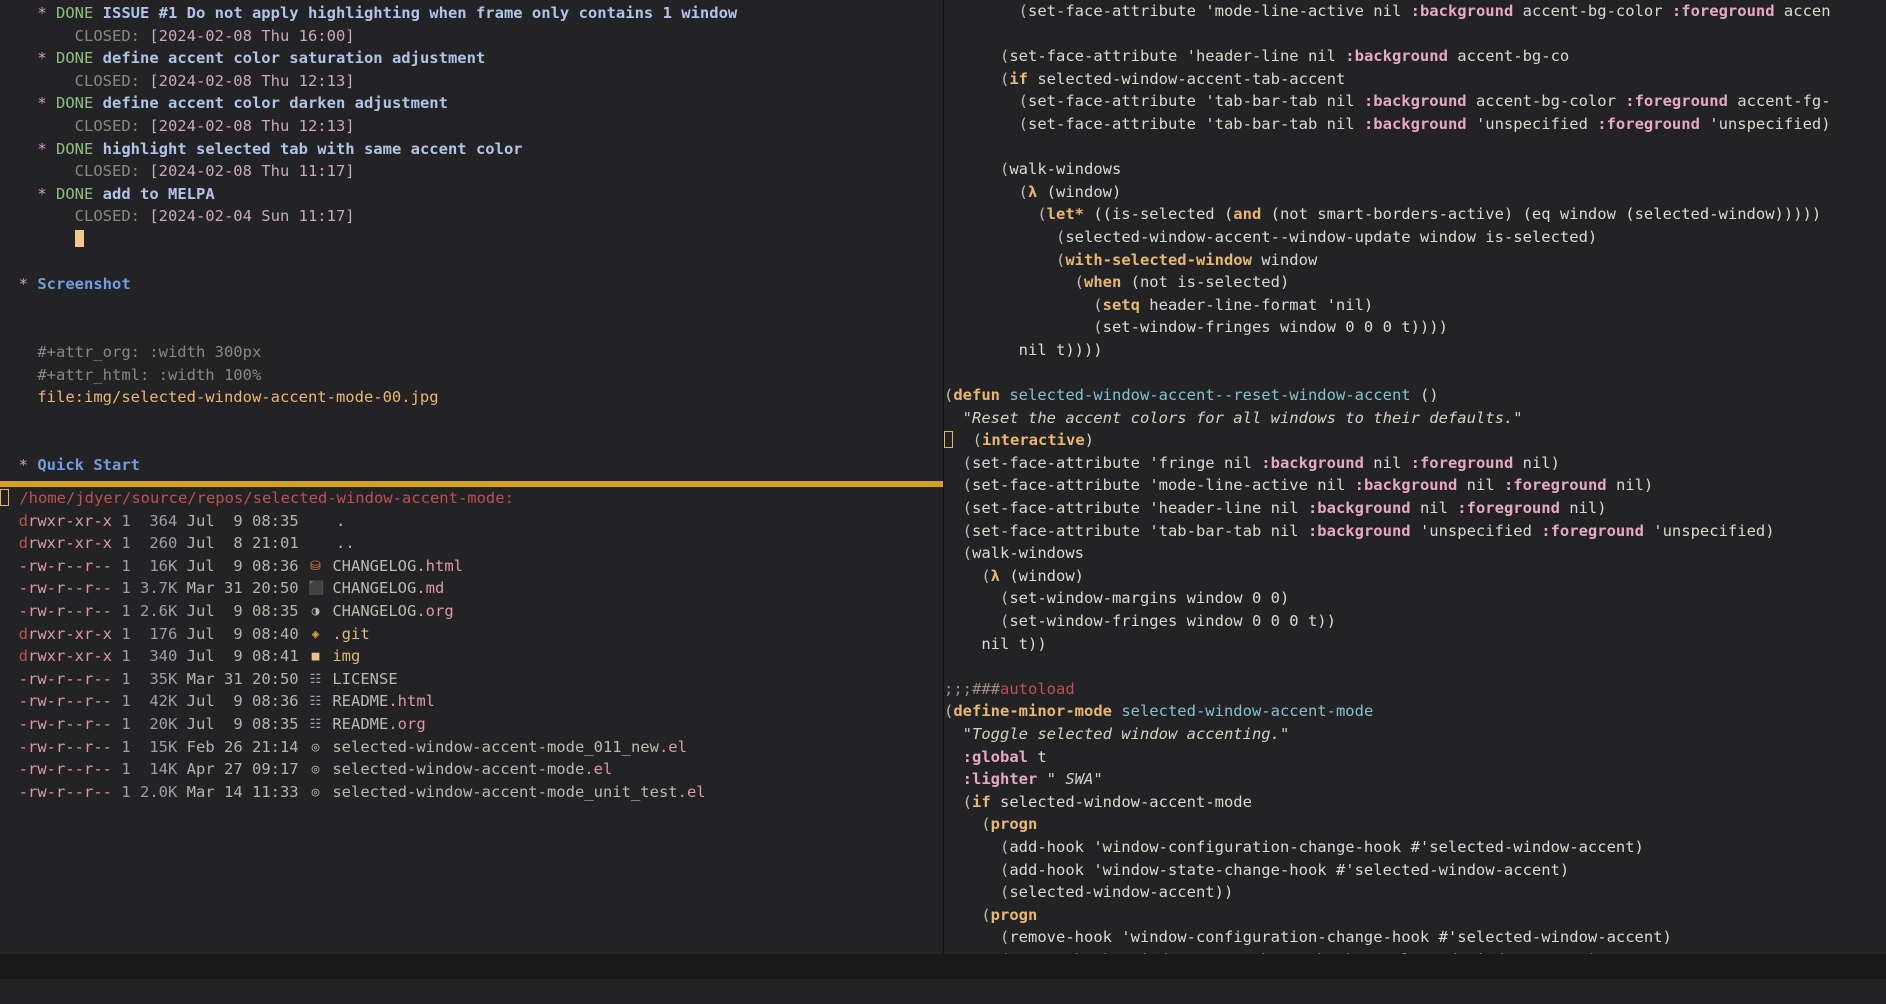 Image resolution: width=1886 pixels, height=1004 pixels. What do you see at coordinates (471, 284) in the screenshot?
I see `org-line: * Screenshot` at bounding box center [471, 284].